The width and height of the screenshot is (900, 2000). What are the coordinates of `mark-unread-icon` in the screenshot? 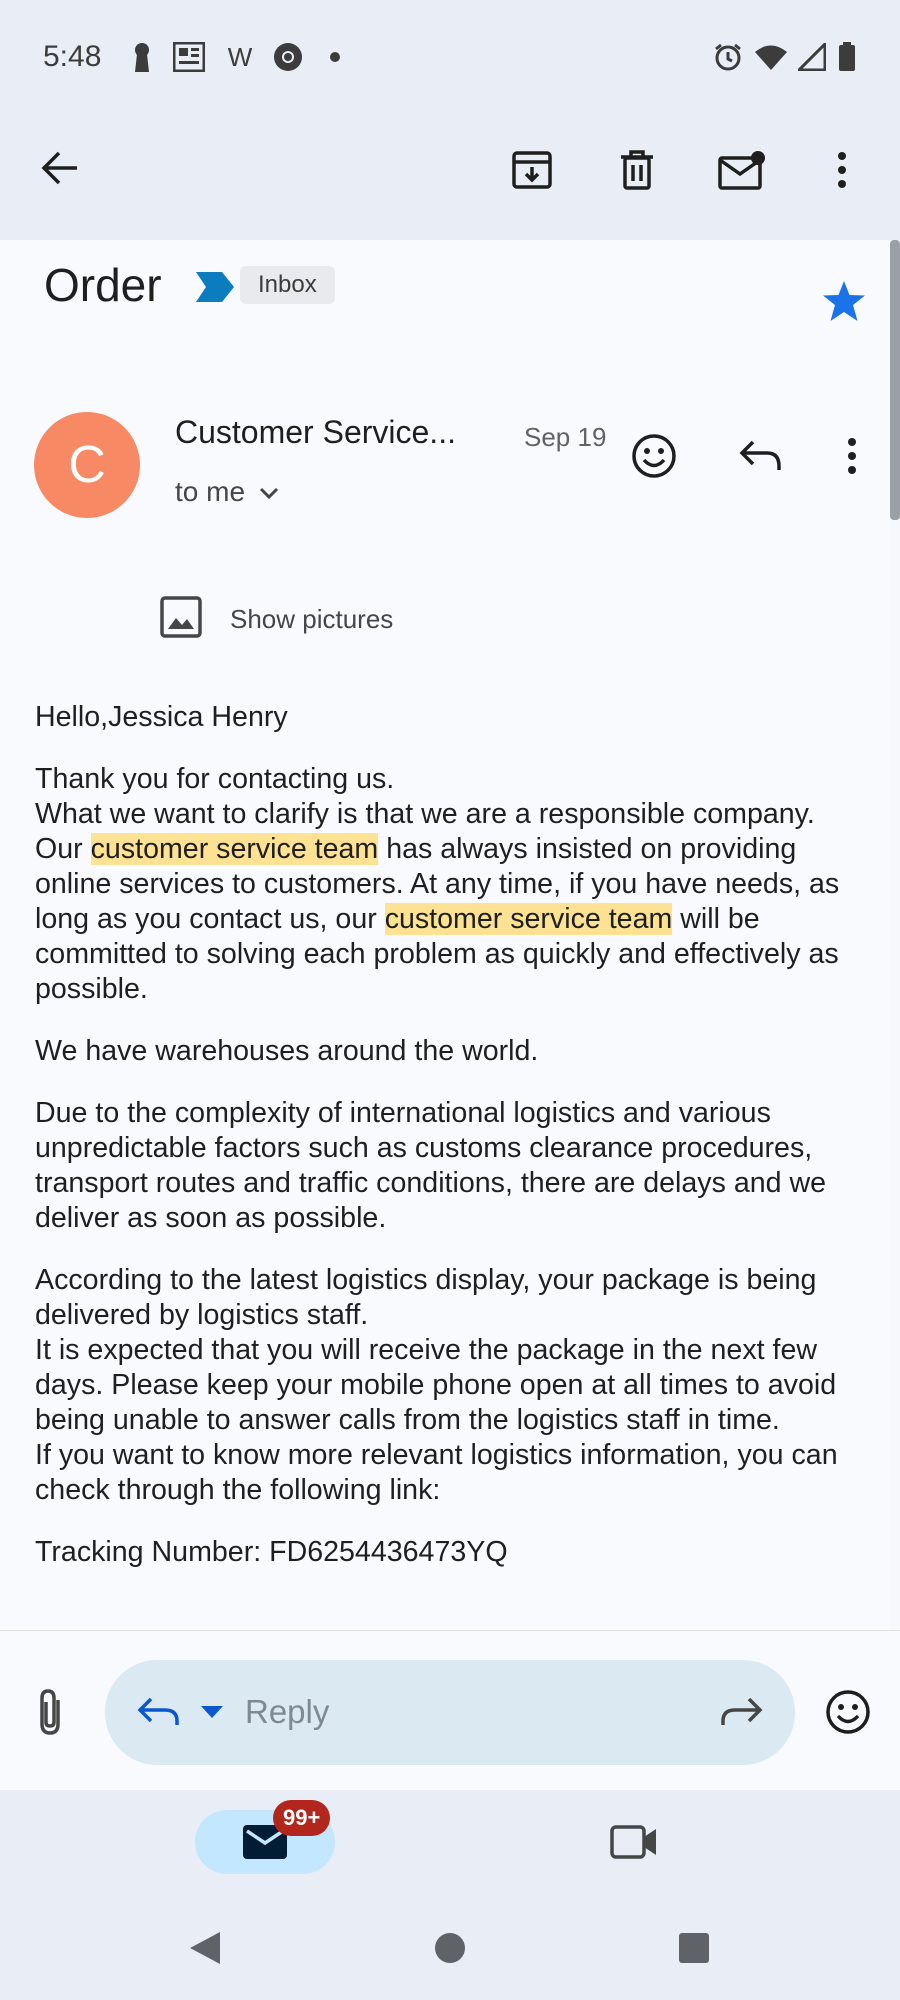 It's located at (742, 170).